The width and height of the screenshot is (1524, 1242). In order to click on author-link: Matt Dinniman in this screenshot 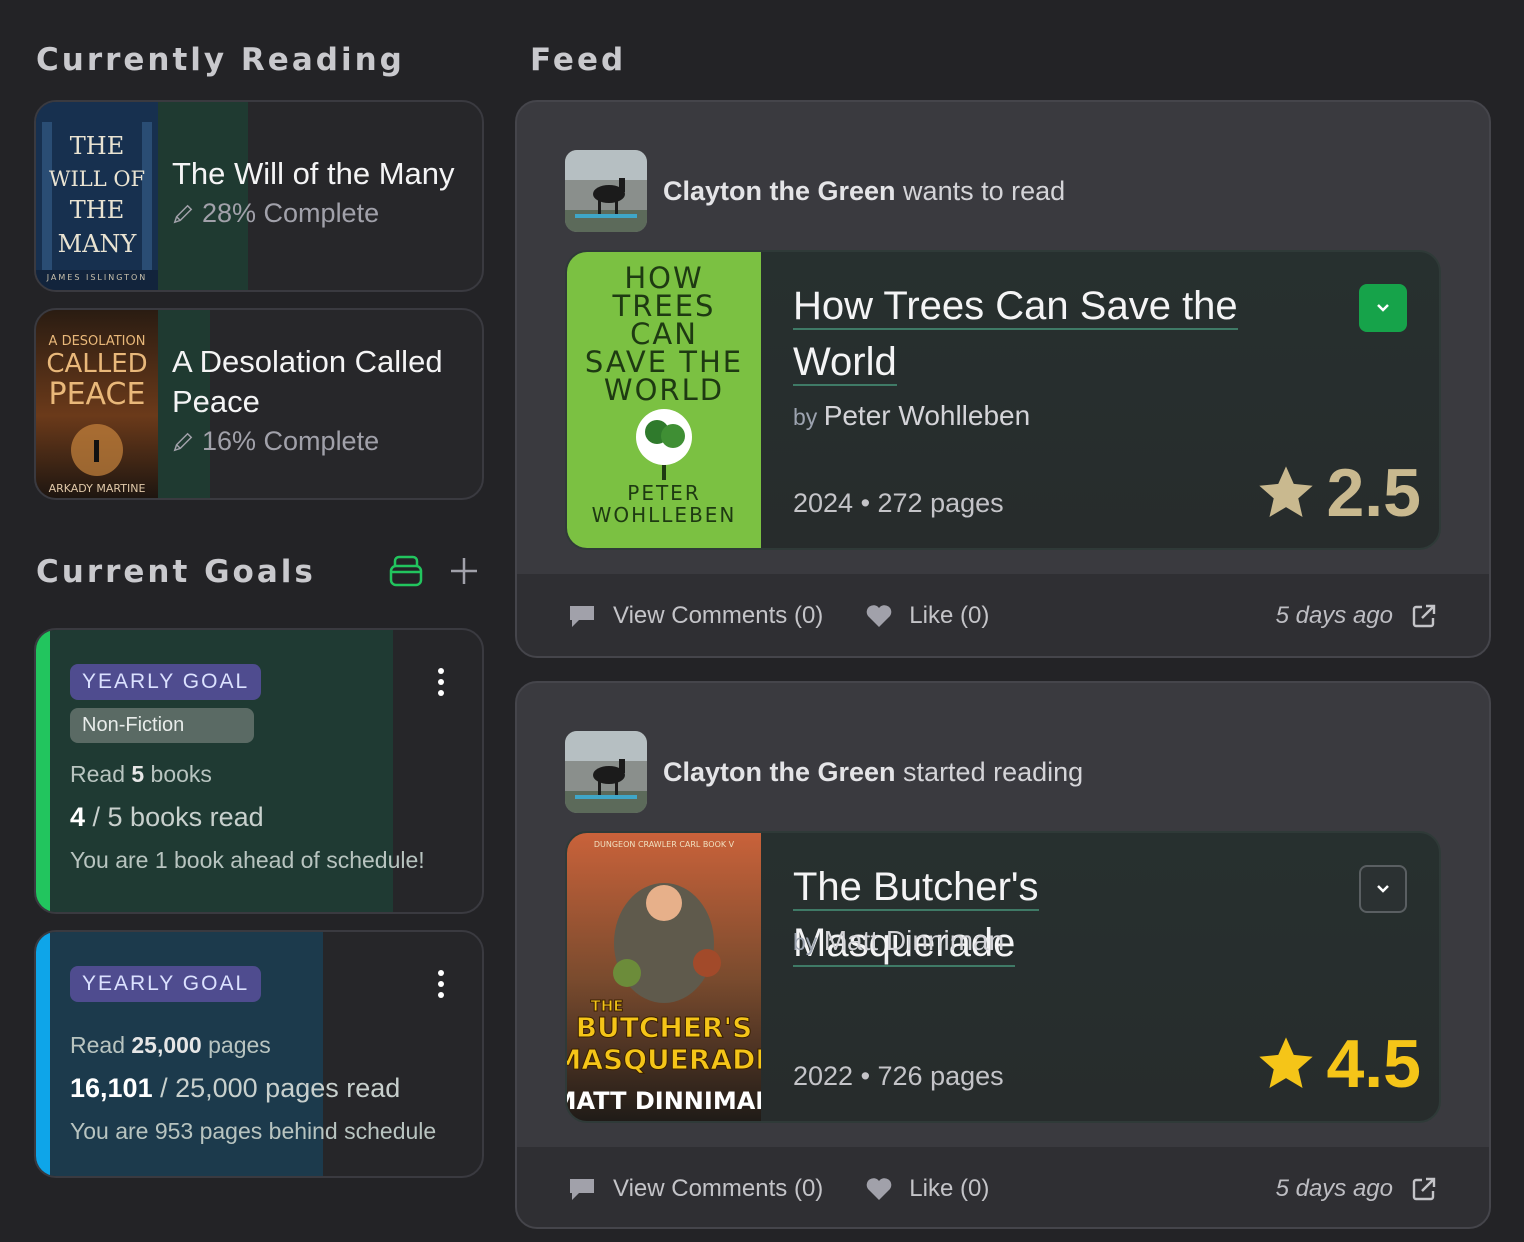, I will do `click(914, 940)`.